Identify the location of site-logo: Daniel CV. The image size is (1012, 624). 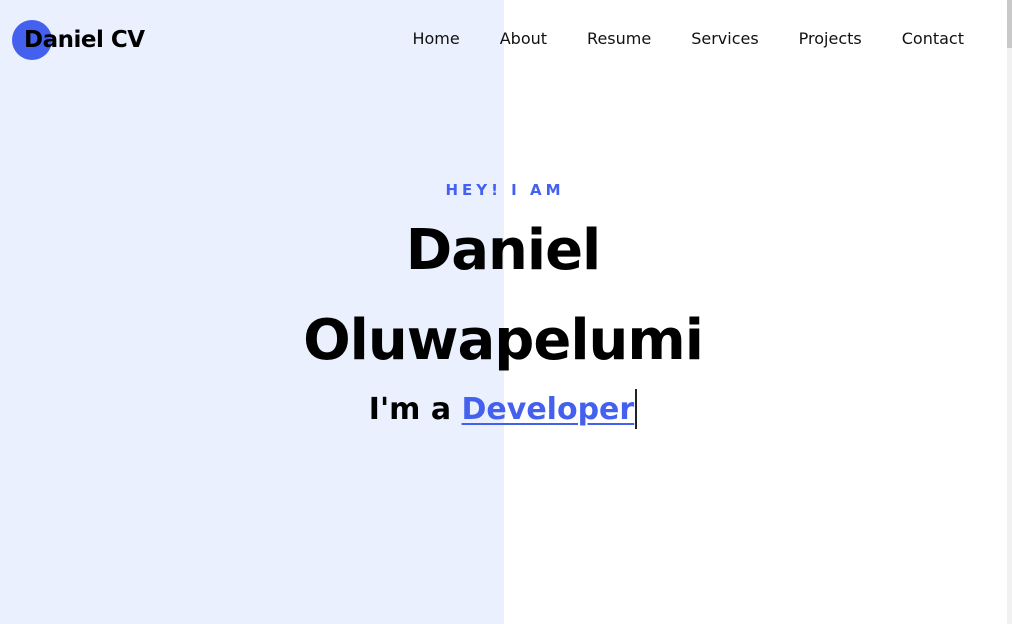
(78, 40).